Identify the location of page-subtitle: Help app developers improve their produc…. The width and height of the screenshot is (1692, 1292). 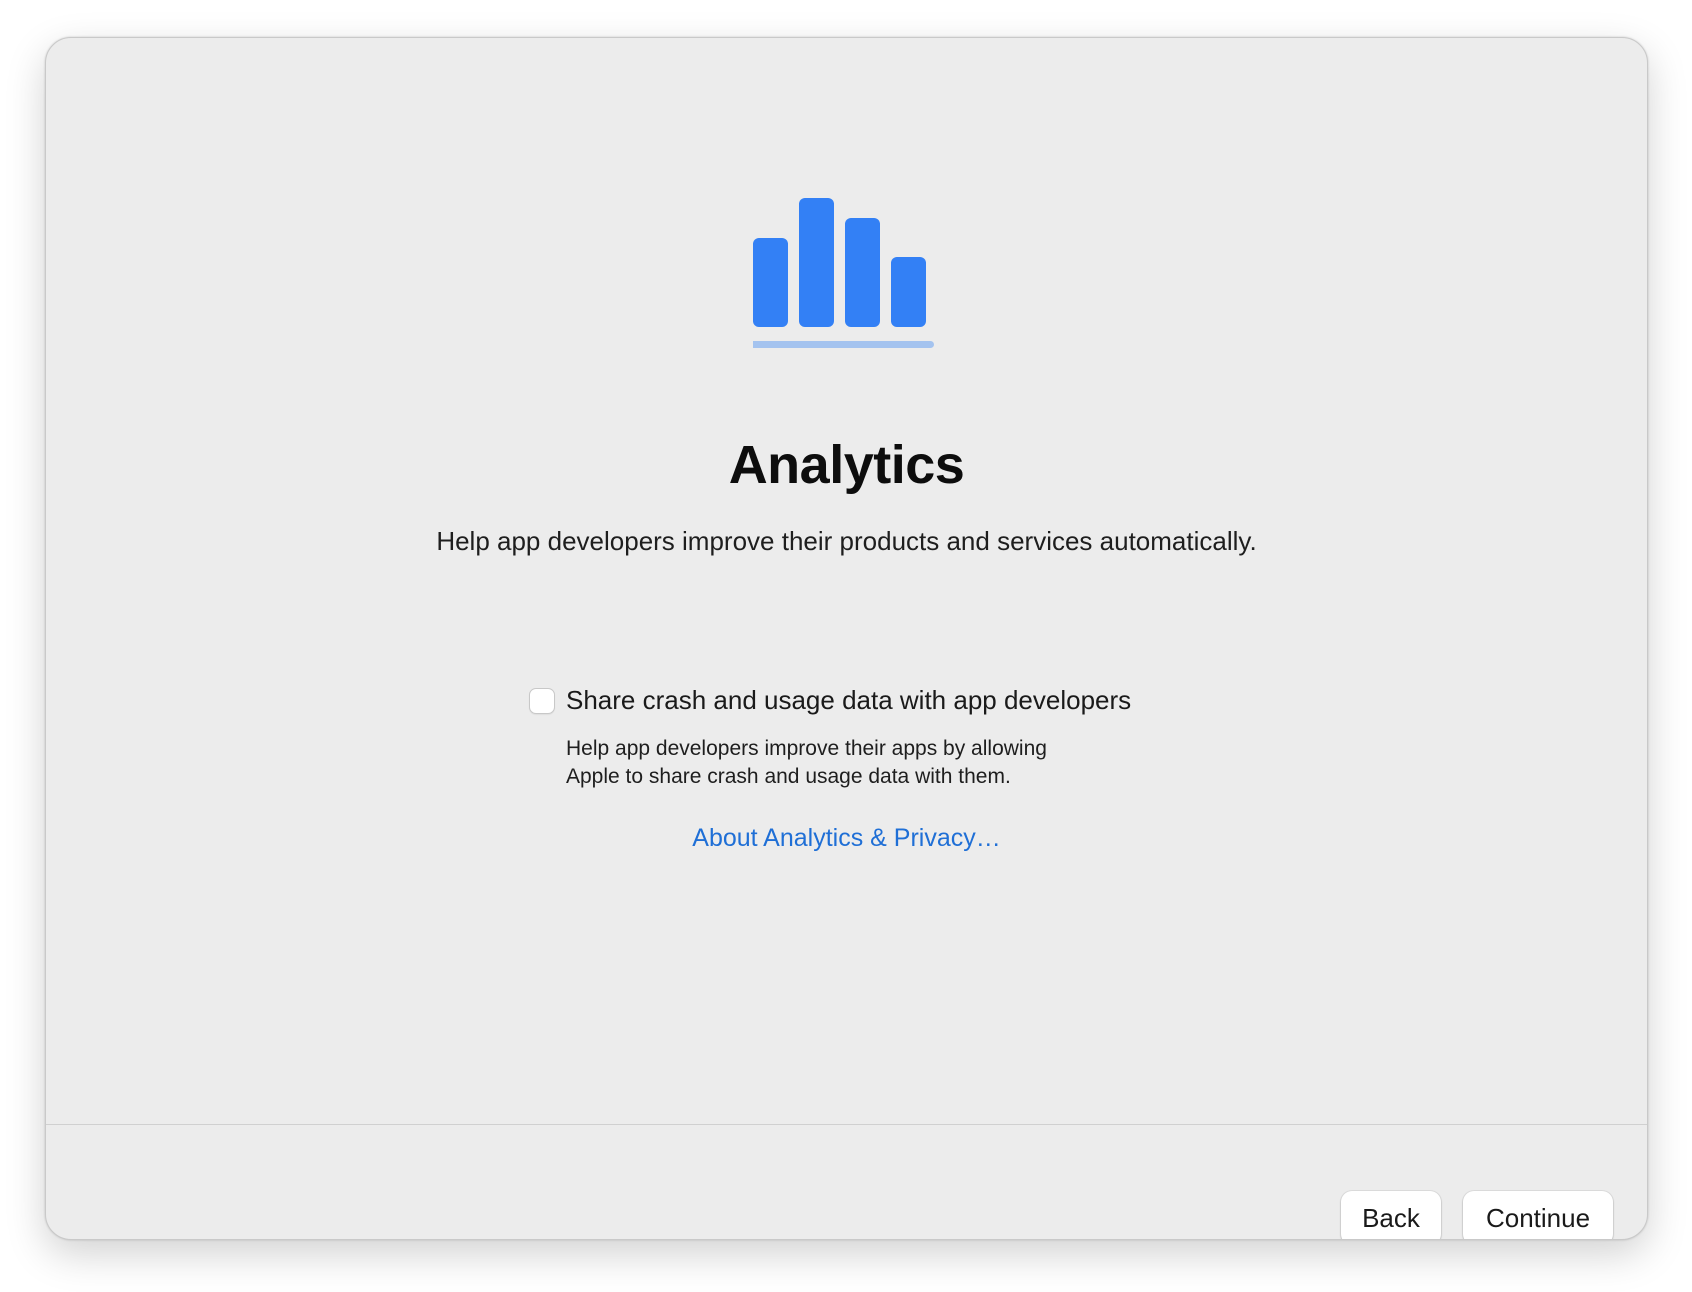
(846, 541).